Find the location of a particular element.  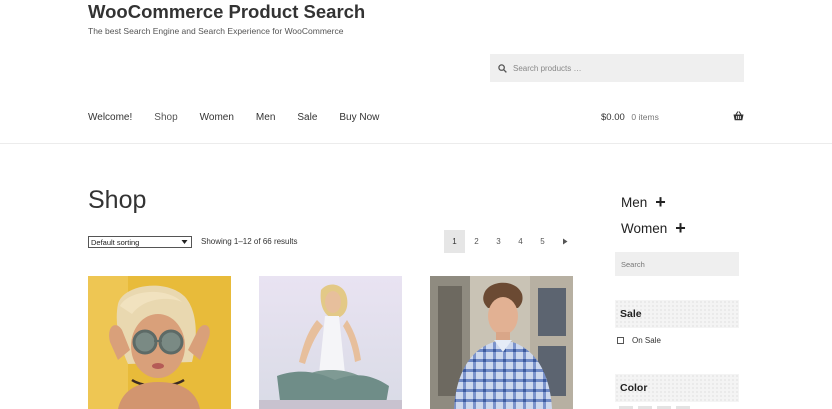

next-page-button is located at coordinates (564, 241).